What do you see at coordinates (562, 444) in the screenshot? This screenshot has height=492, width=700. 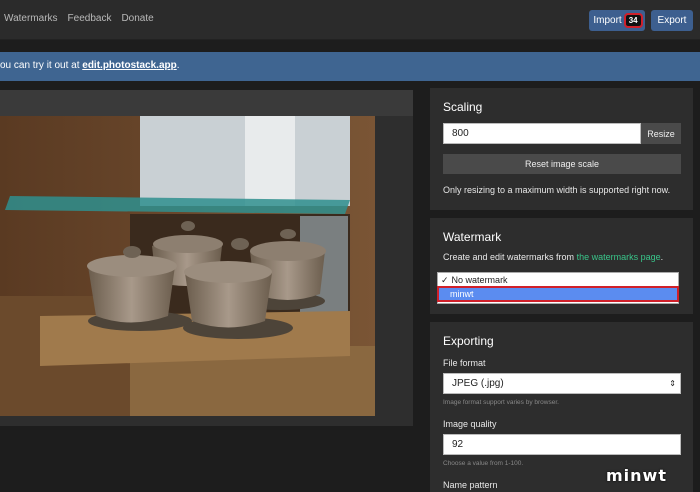 I see `image-quality-input: 92` at bounding box center [562, 444].